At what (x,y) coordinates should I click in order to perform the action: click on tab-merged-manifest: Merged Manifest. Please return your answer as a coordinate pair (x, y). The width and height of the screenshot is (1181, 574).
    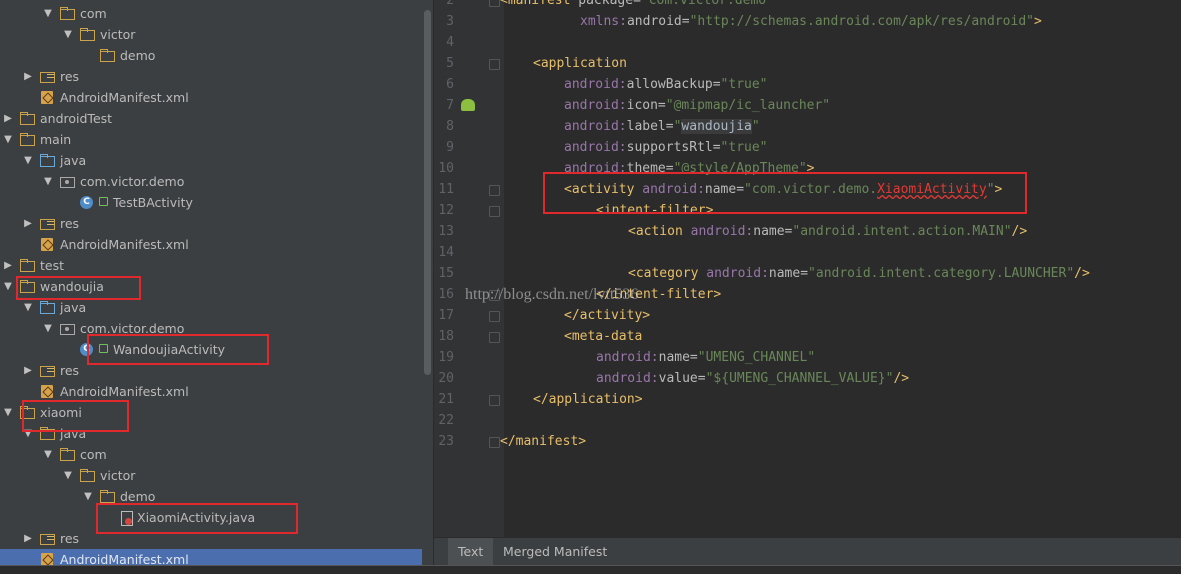
    Looking at the image, I should click on (555, 552).